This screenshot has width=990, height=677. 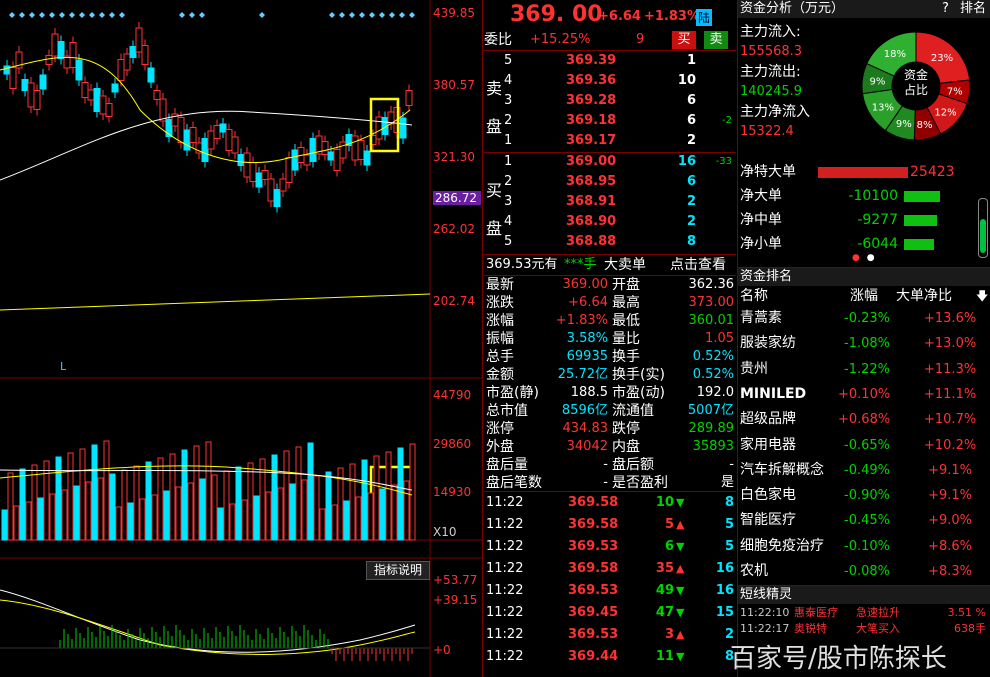 I want to click on quote-stat-row: 盘后笔数 - 是否盈利 是, so click(x=610, y=483).